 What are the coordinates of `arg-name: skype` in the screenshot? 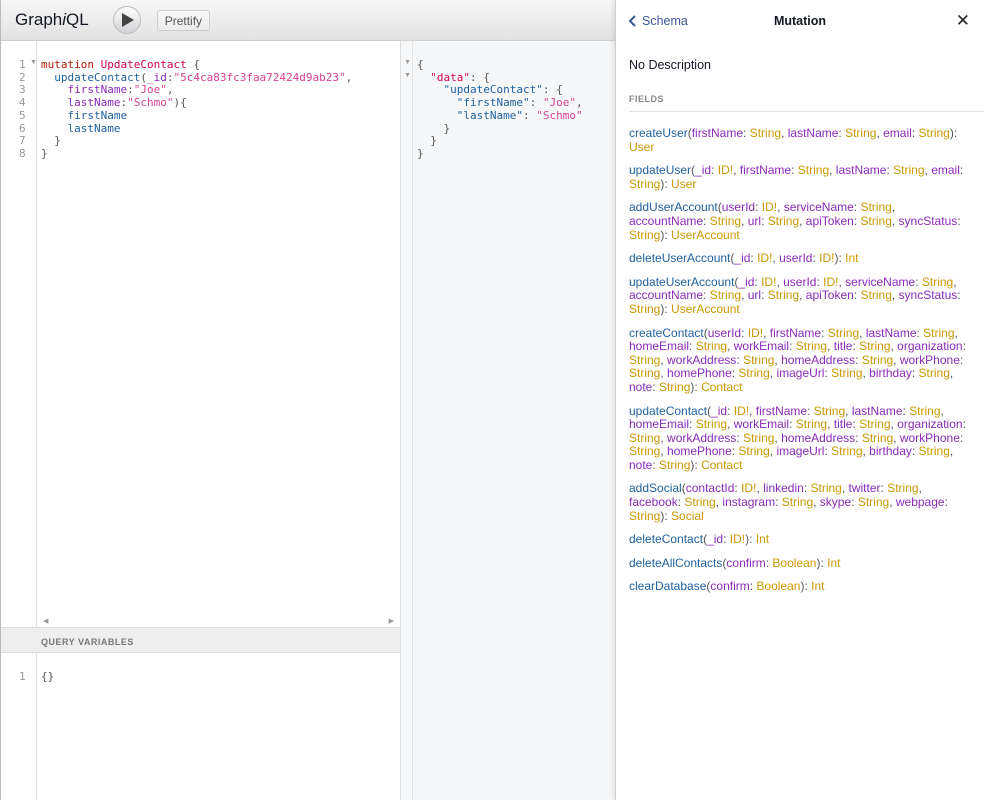 It's located at (835, 502).